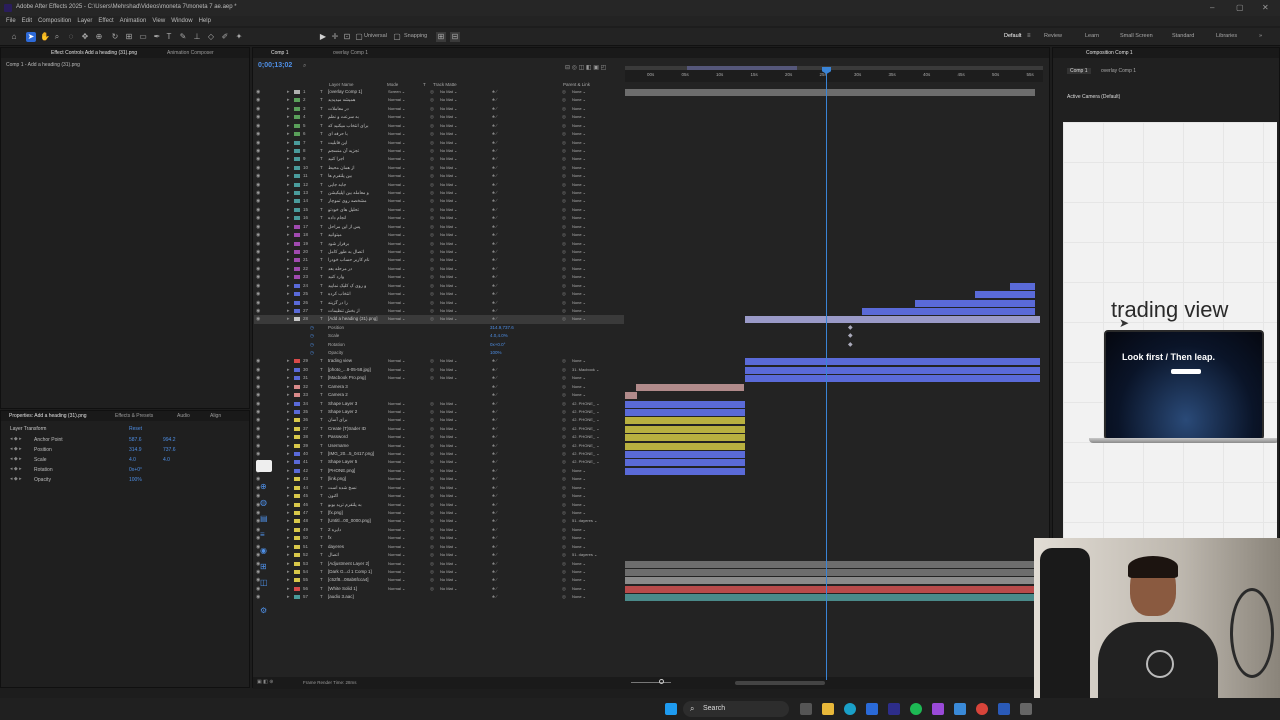  What do you see at coordinates (1079, 71) in the screenshot?
I see `subtab-comp-1: Comp 1` at bounding box center [1079, 71].